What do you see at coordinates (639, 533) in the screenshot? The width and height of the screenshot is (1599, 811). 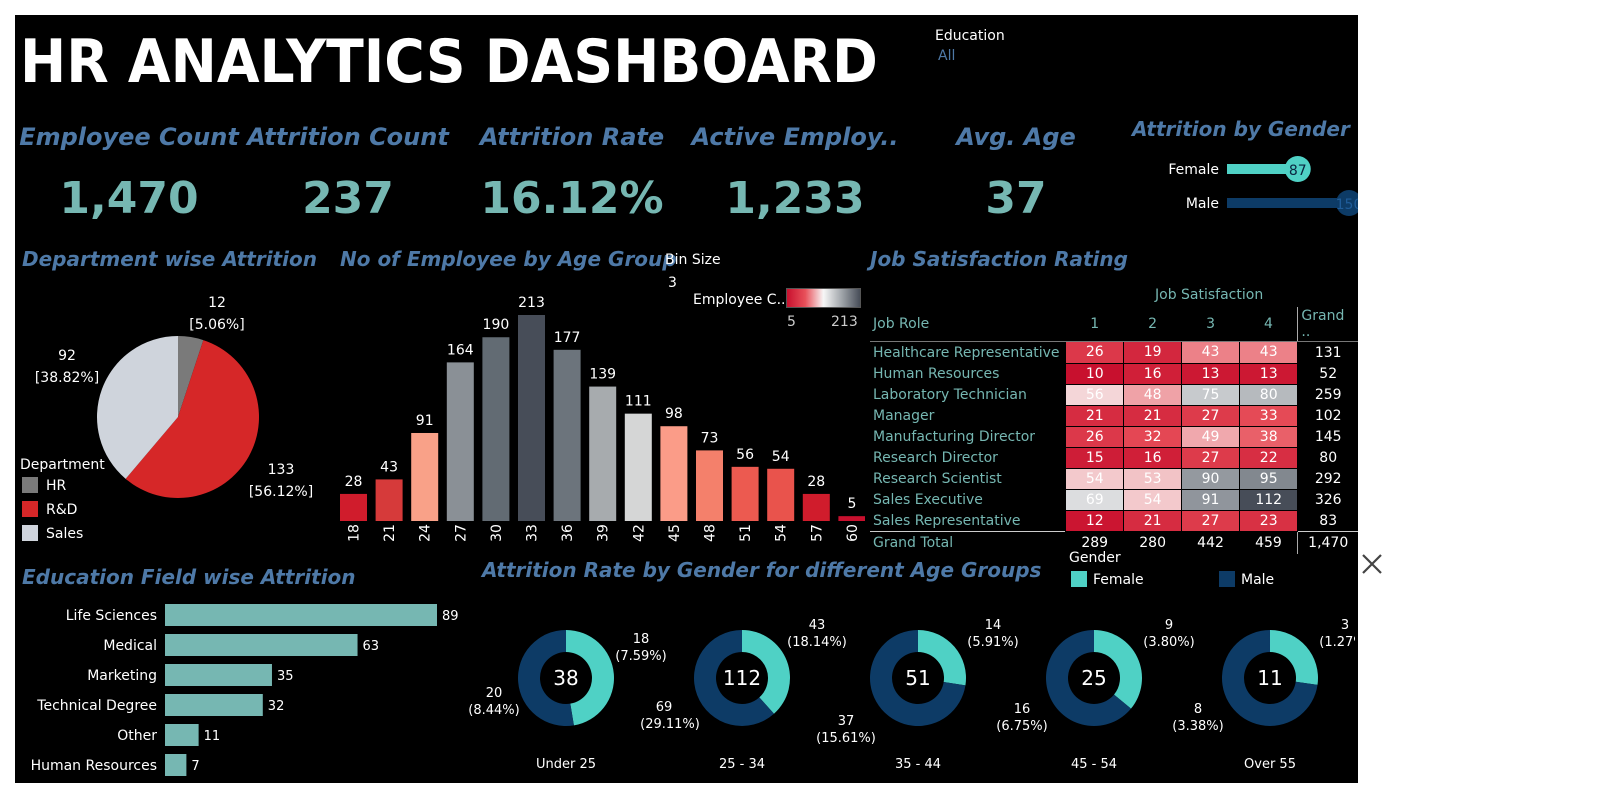 I see `age-tick-42: 42` at bounding box center [639, 533].